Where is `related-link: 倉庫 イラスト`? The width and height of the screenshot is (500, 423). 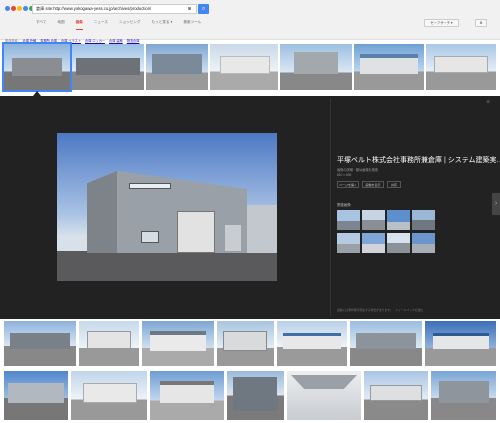 related-link: 倉庫 イラスト is located at coordinates (71, 40).